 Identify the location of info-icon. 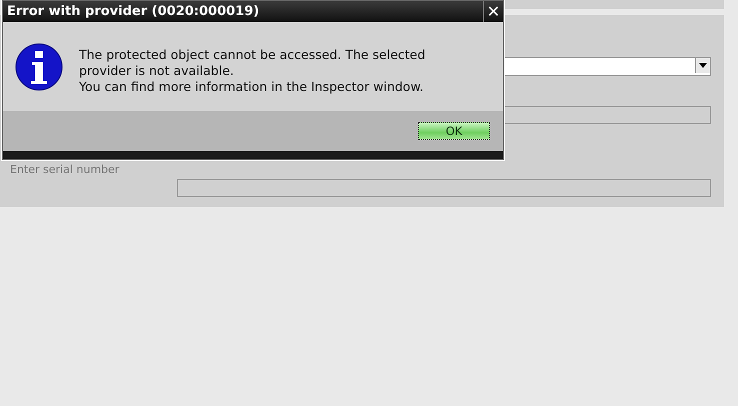
(39, 67).